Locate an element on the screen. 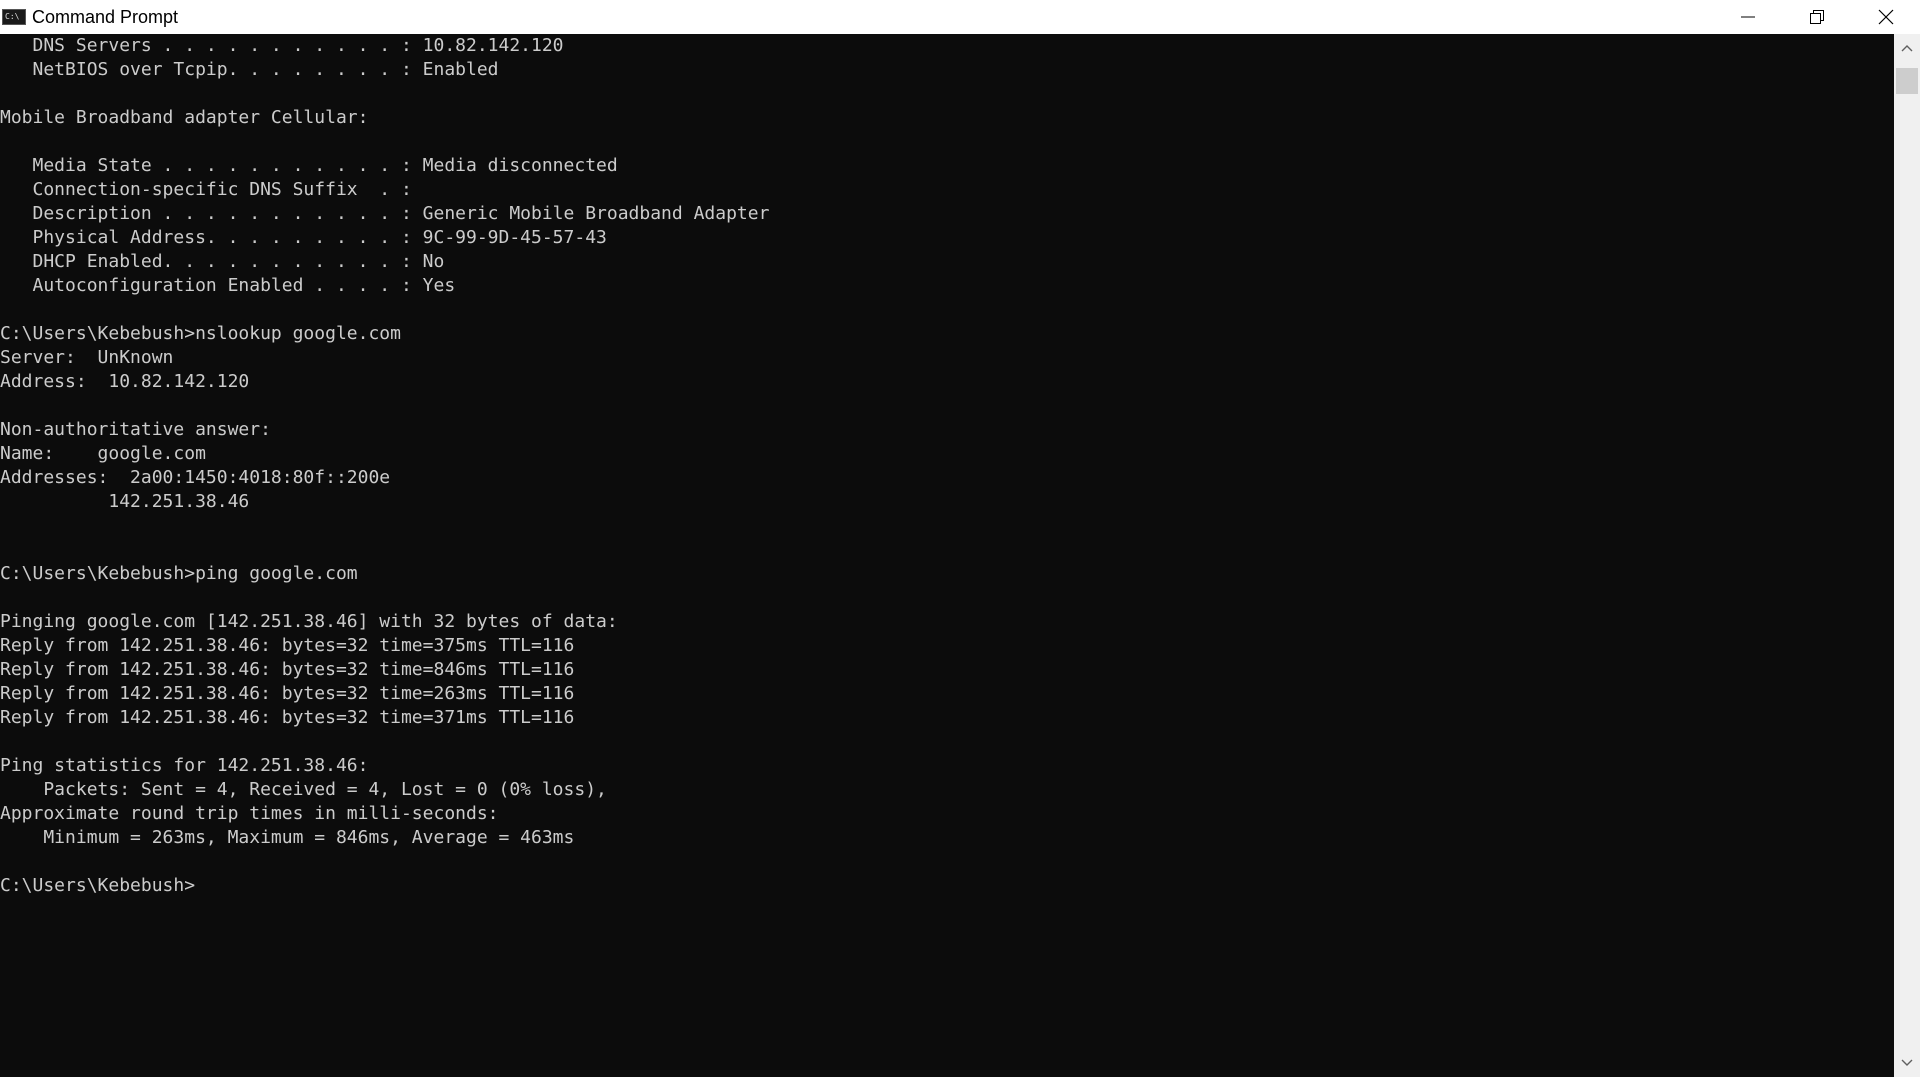 This screenshot has width=1920, height=1080. minimize-button is located at coordinates (1747, 17).